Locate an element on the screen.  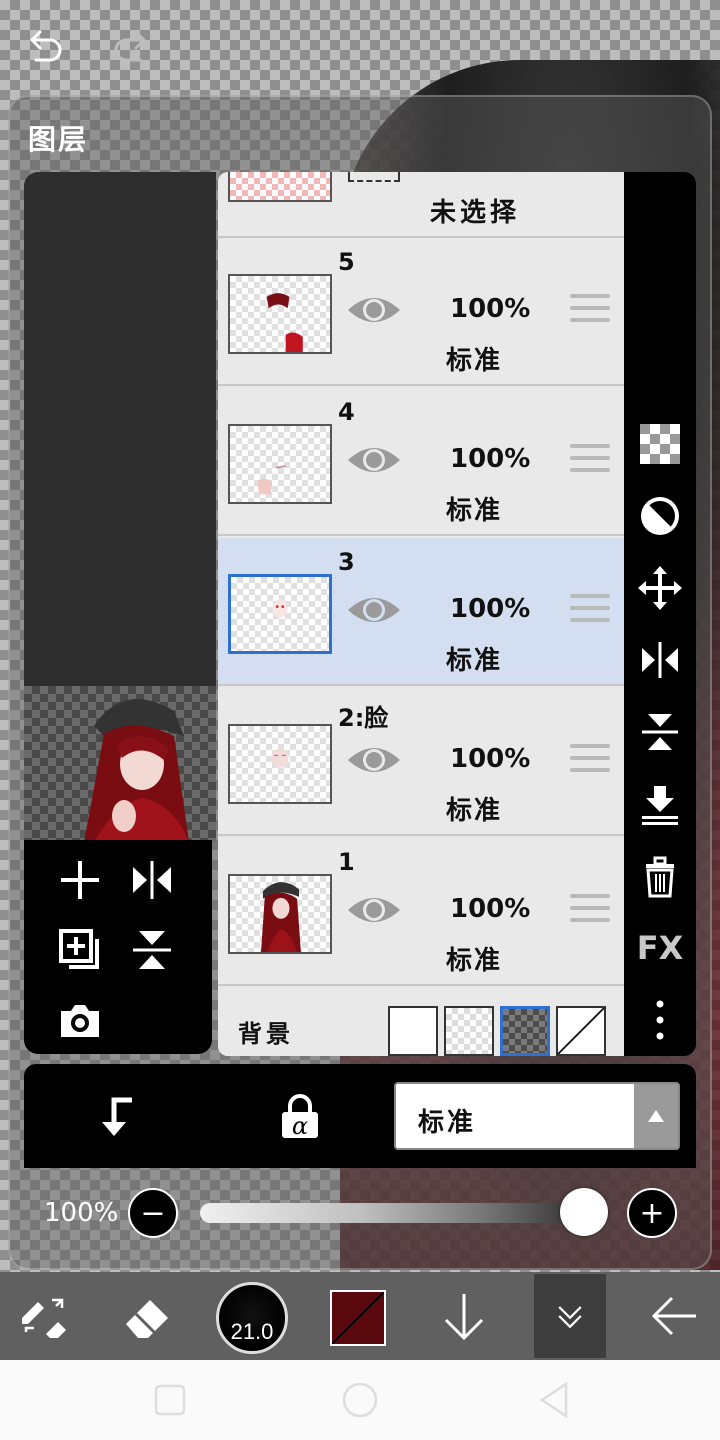
move-icon is located at coordinates (660, 588).